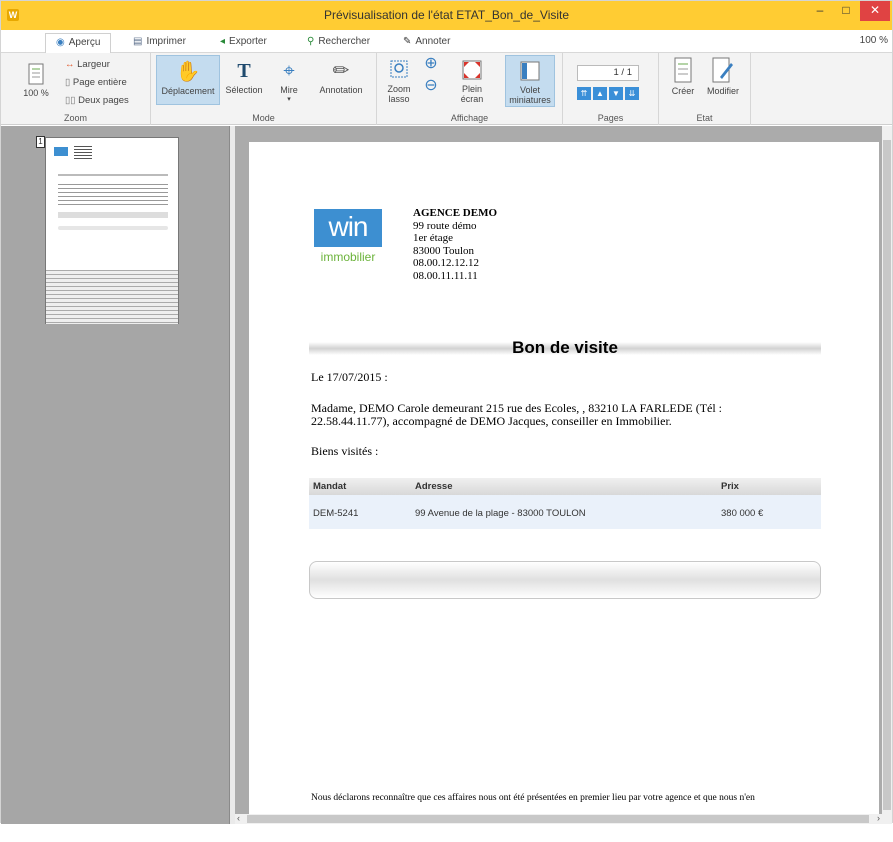 The height and width of the screenshot is (842, 893). Describe the element at coordinates (289, 99) in the screenshot. I see `chevron-down-icon: ▾` at that location.